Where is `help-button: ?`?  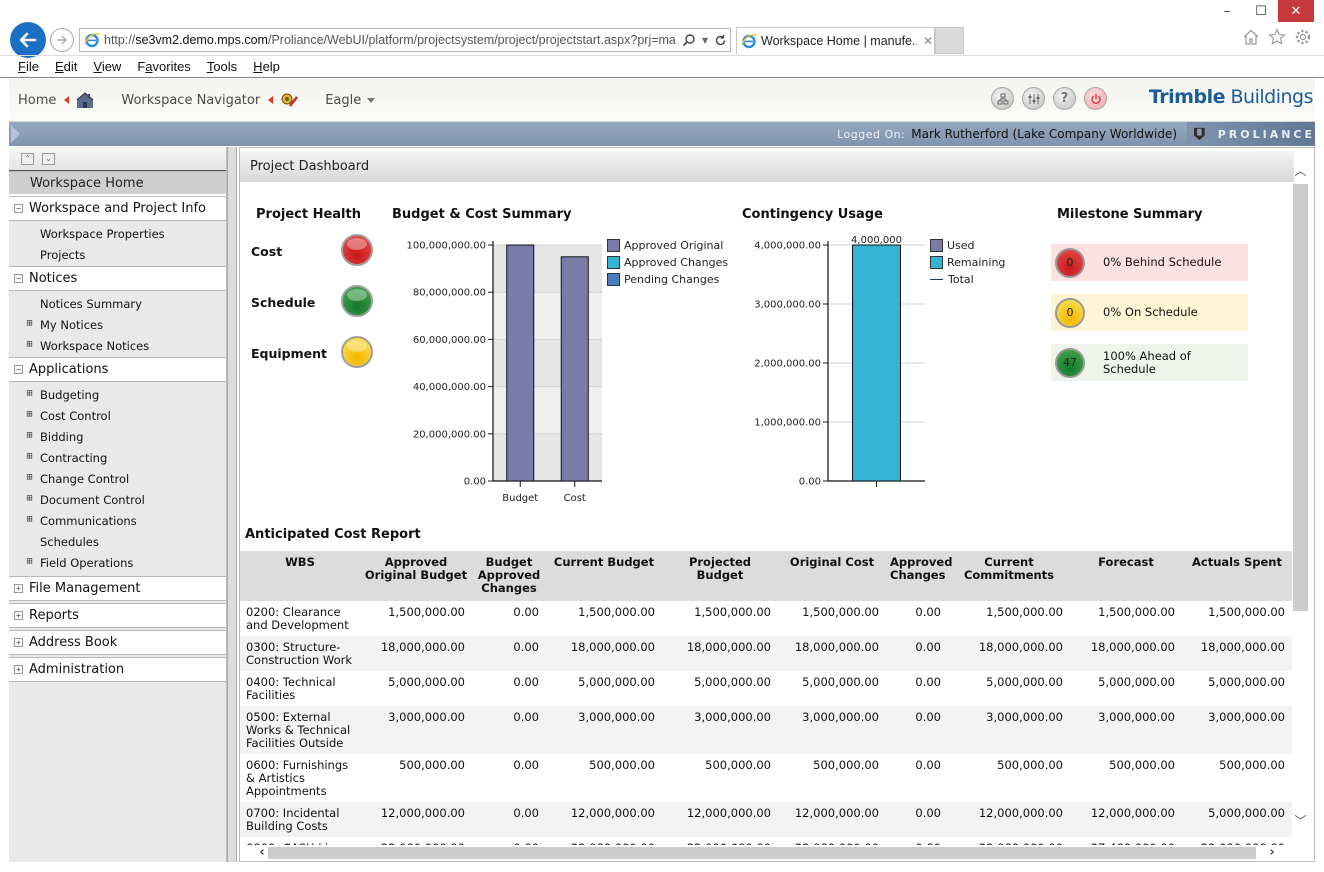 help-button: ? is located at coordinates (1064, 98).